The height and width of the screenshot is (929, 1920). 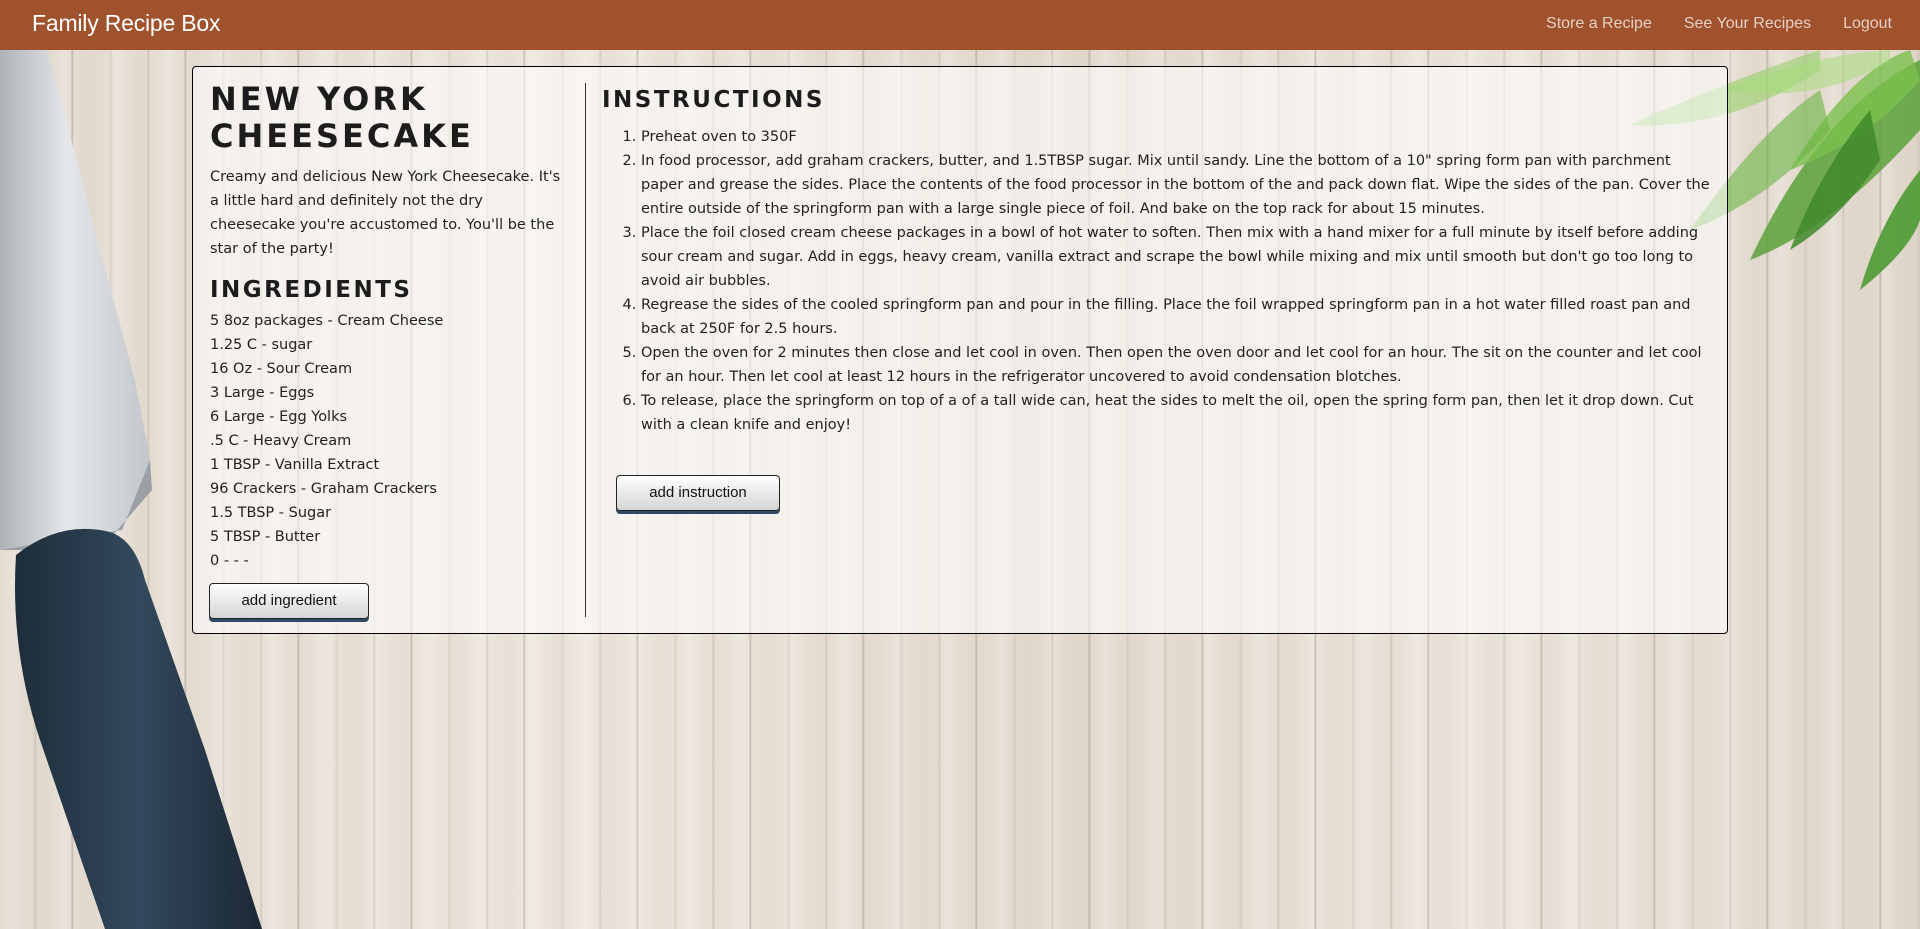 I want to click on nav-link-see-recipes: See Your Recipes, so click(x=1747, y=24).